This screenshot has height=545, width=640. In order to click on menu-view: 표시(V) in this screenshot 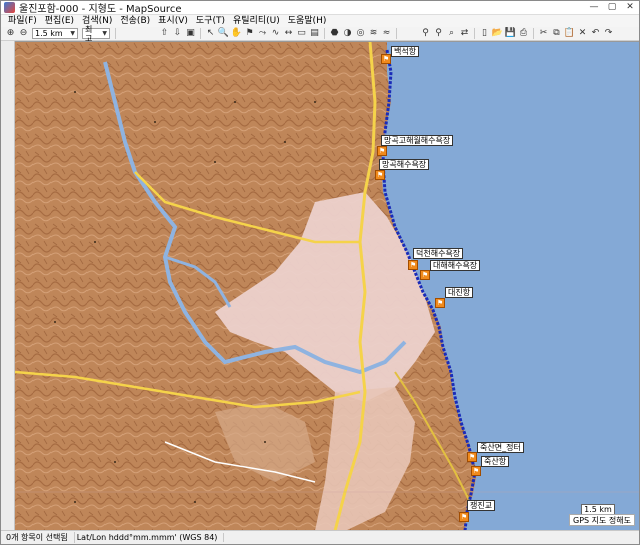, I will do `click(173, 21)`.